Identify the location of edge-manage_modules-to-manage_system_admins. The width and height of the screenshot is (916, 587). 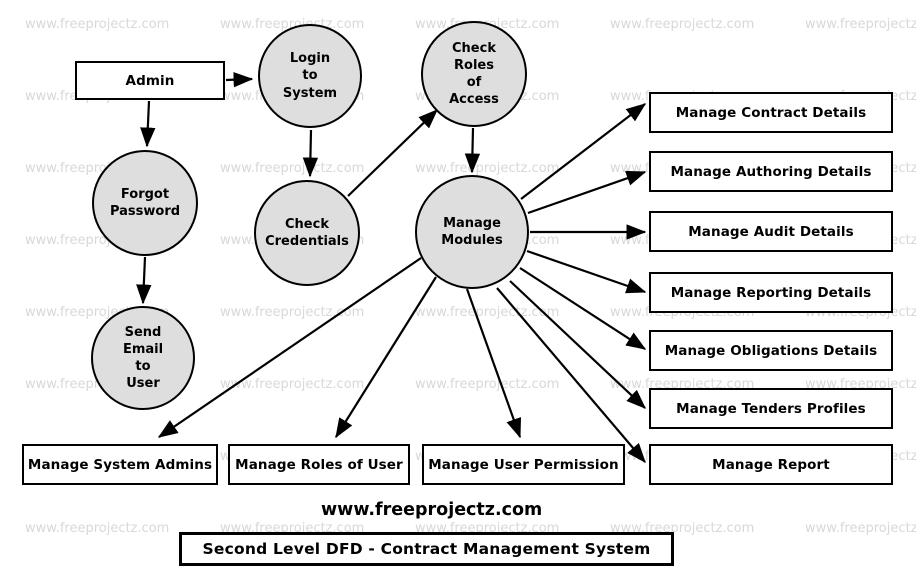
(289, 347).